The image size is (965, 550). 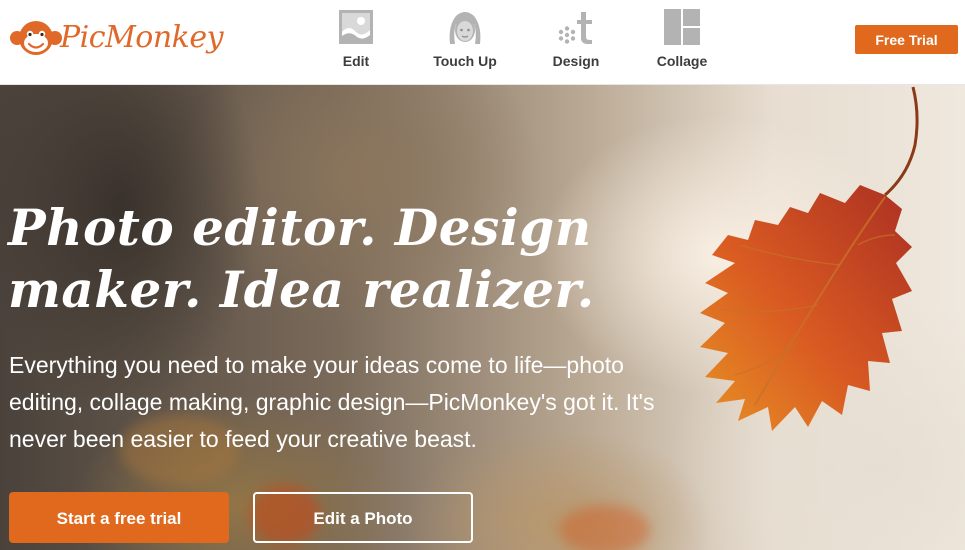 What do you see at coordinates (356, 27) in the screenshot?
I see `image-icon` at bounding box center [356, 27].